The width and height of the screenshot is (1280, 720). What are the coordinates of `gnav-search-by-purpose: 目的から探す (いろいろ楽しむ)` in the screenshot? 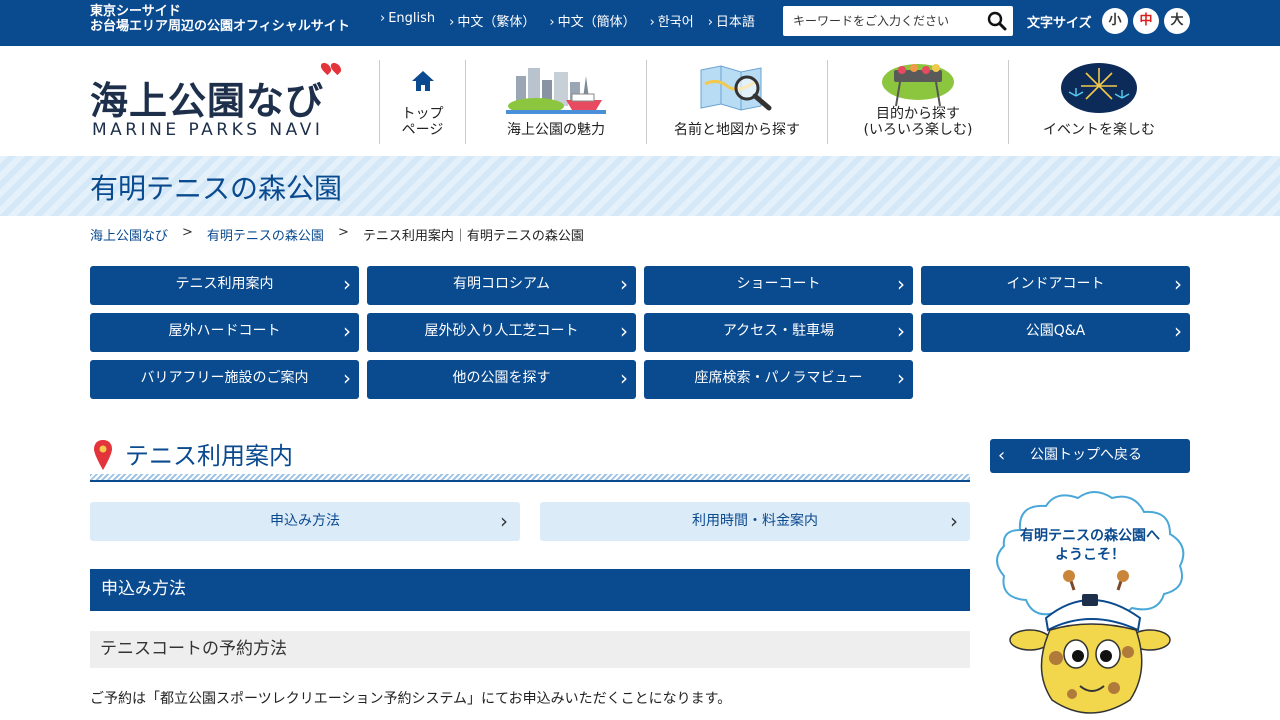 It's located at (917, 102).